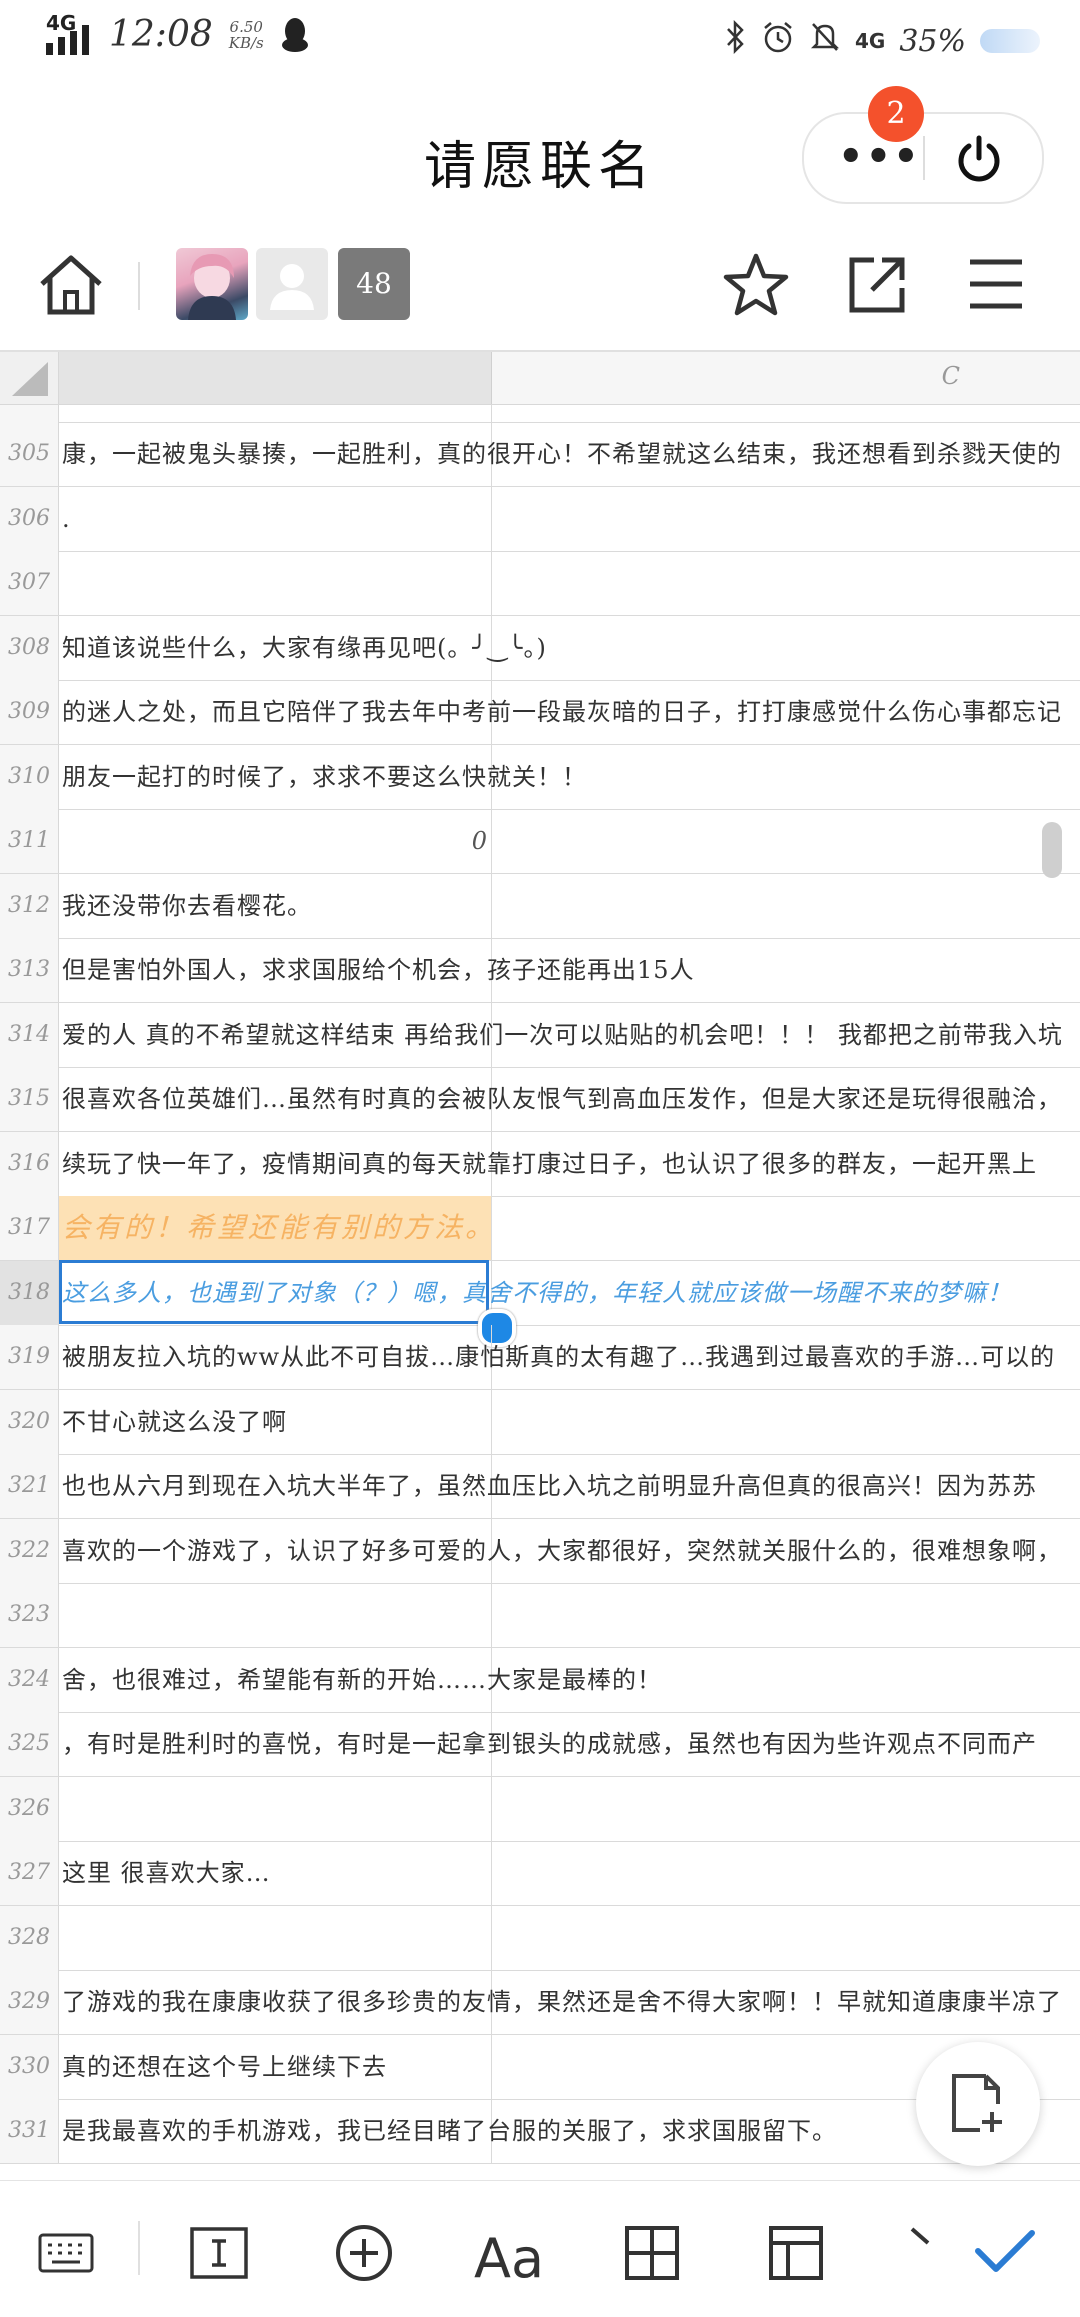 This screenshot has height=2317, width=1080. What do you see at coordinates (29, 1937) in the screenshot?
I see `row-number: 328` at bounding box center [29, 1937].